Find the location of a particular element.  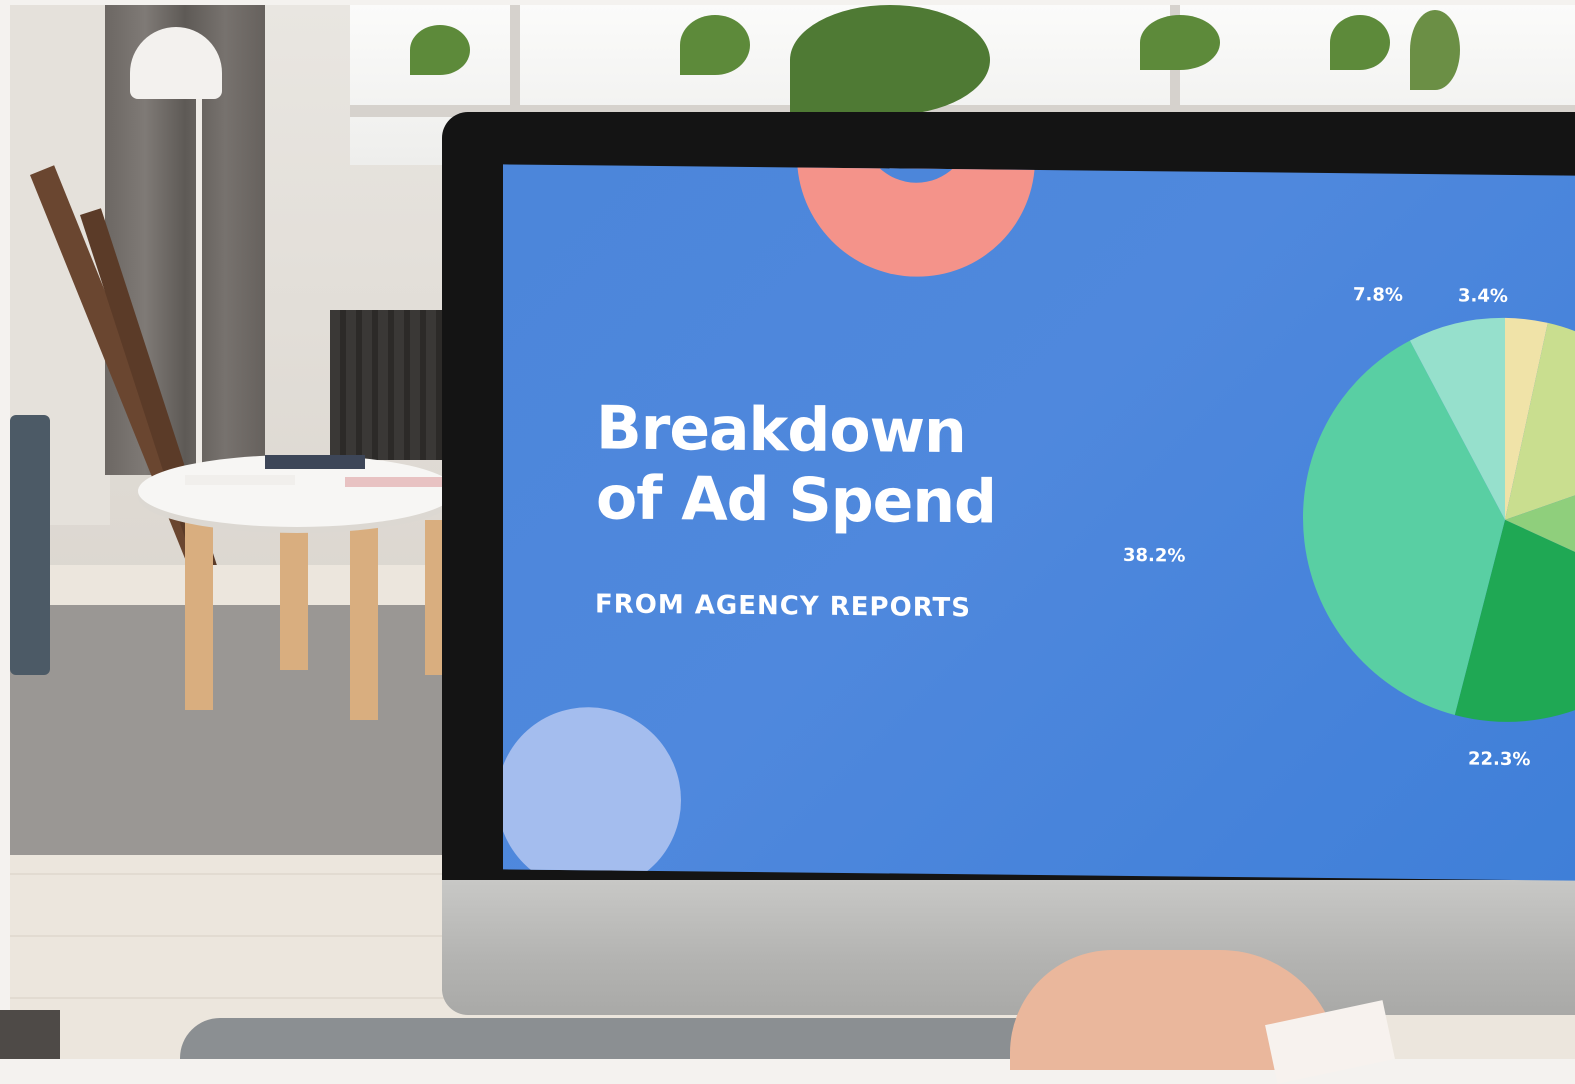

book is located at coordinates (315, 462).